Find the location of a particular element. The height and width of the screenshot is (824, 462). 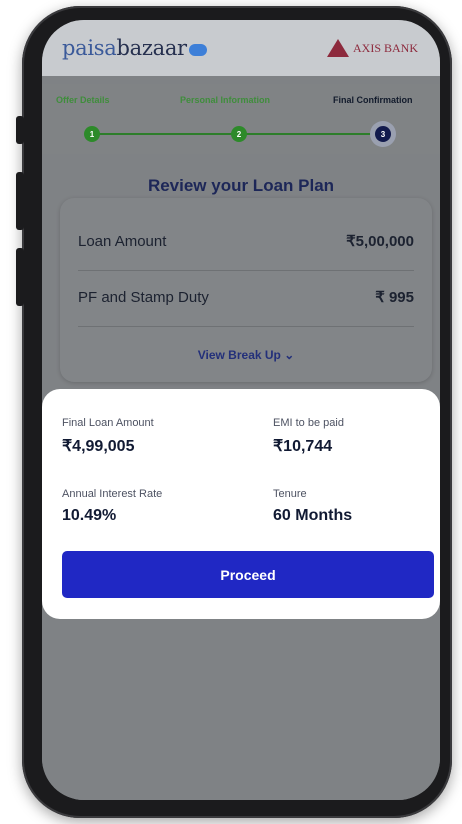

step-label-final-confirmation: Final Confirmation is located at coordinates (373, 100).